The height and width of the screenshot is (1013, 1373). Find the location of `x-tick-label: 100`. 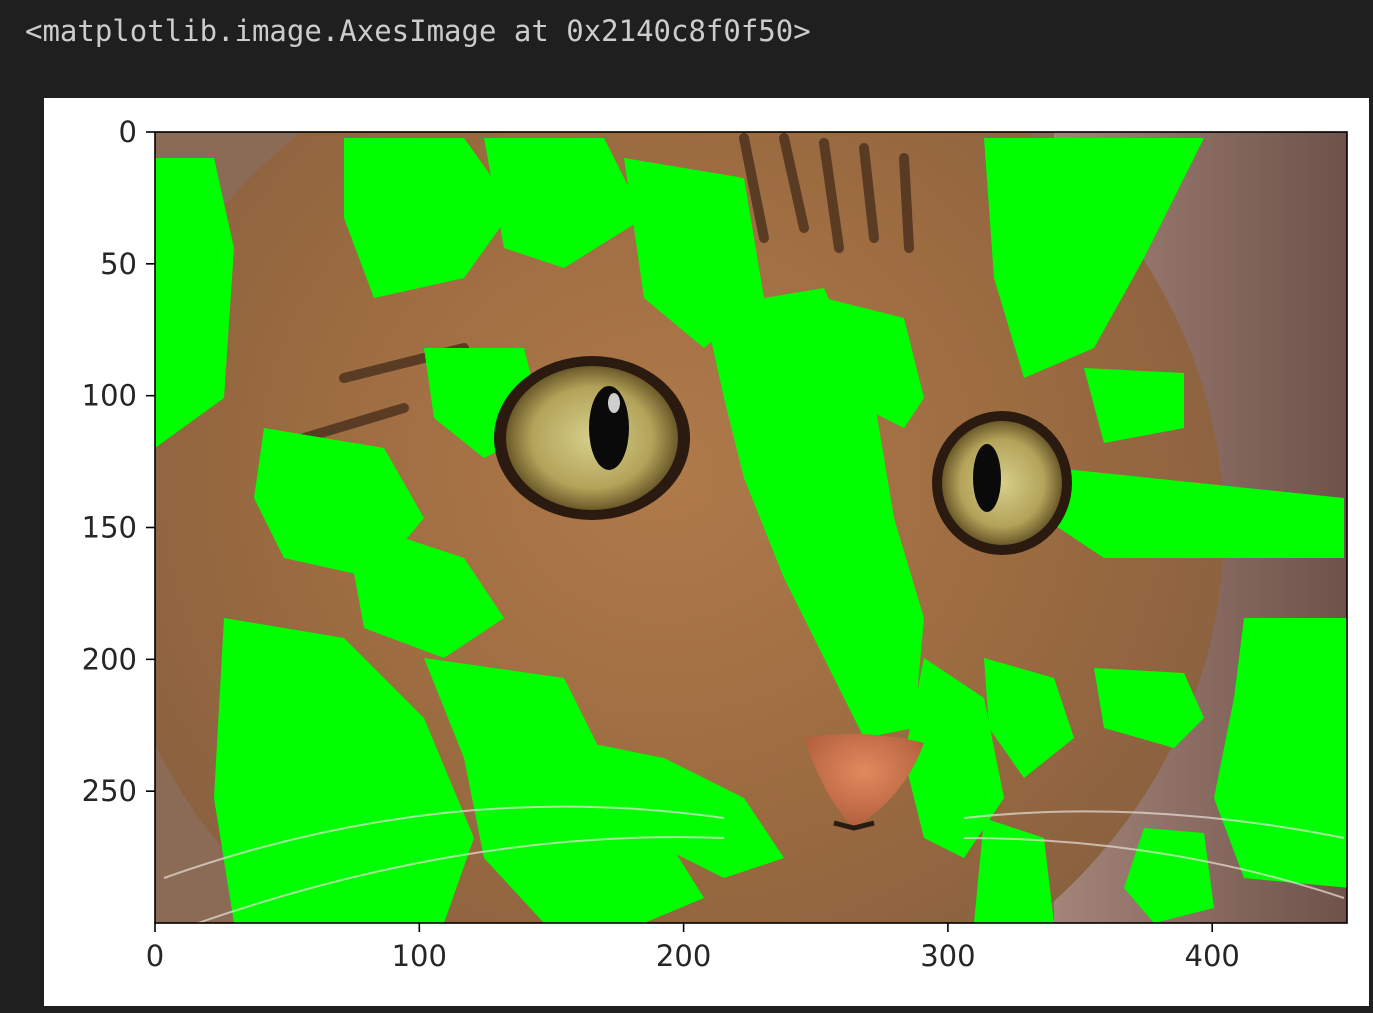

x-tick-label: 100 is located at coordinates (419, 956).